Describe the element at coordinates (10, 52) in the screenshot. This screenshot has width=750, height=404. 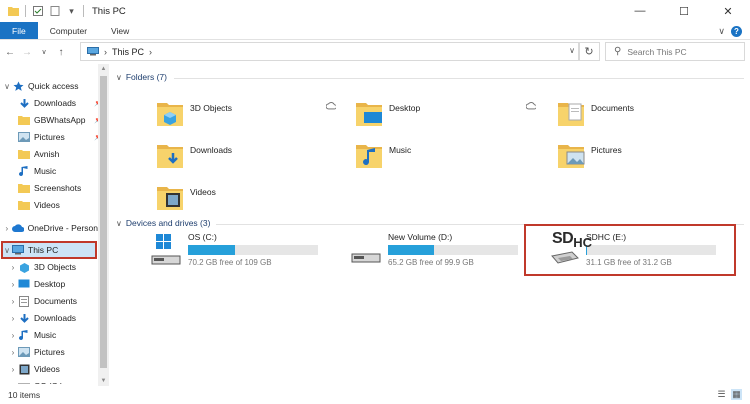
I see `back-arrow-icon: ←` at that location.